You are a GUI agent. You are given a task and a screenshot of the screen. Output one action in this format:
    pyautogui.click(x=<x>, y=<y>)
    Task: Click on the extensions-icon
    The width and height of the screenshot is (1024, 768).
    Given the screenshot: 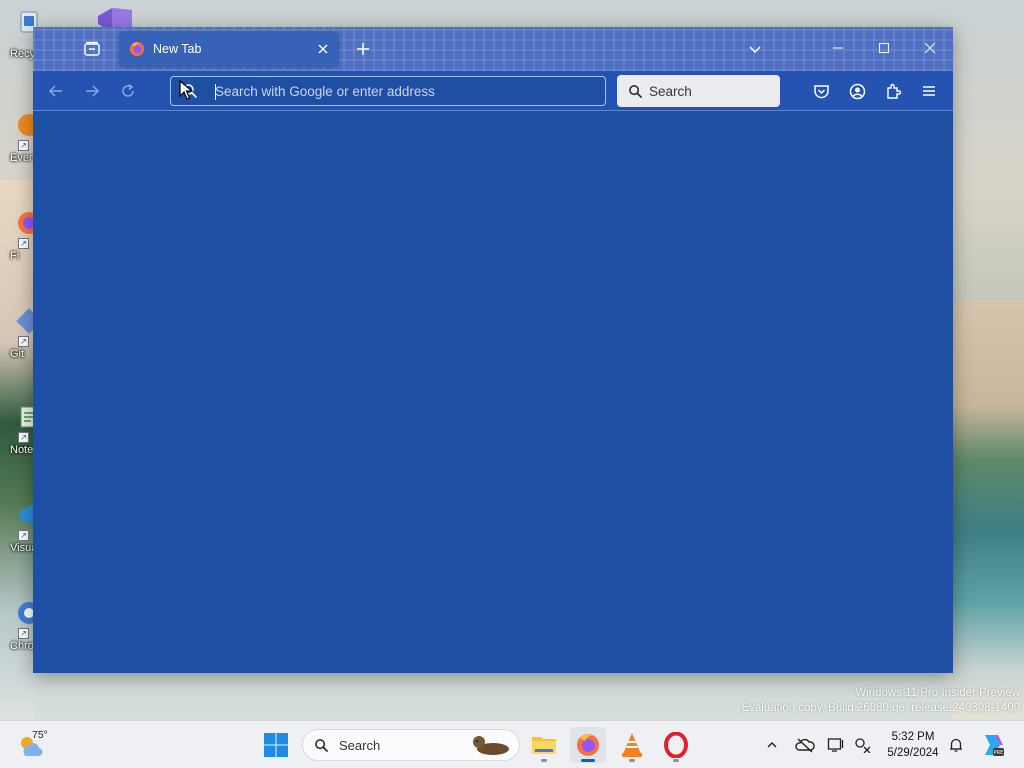 What is the action you would take?
    pyautogui.click(x=893, y=91)
    